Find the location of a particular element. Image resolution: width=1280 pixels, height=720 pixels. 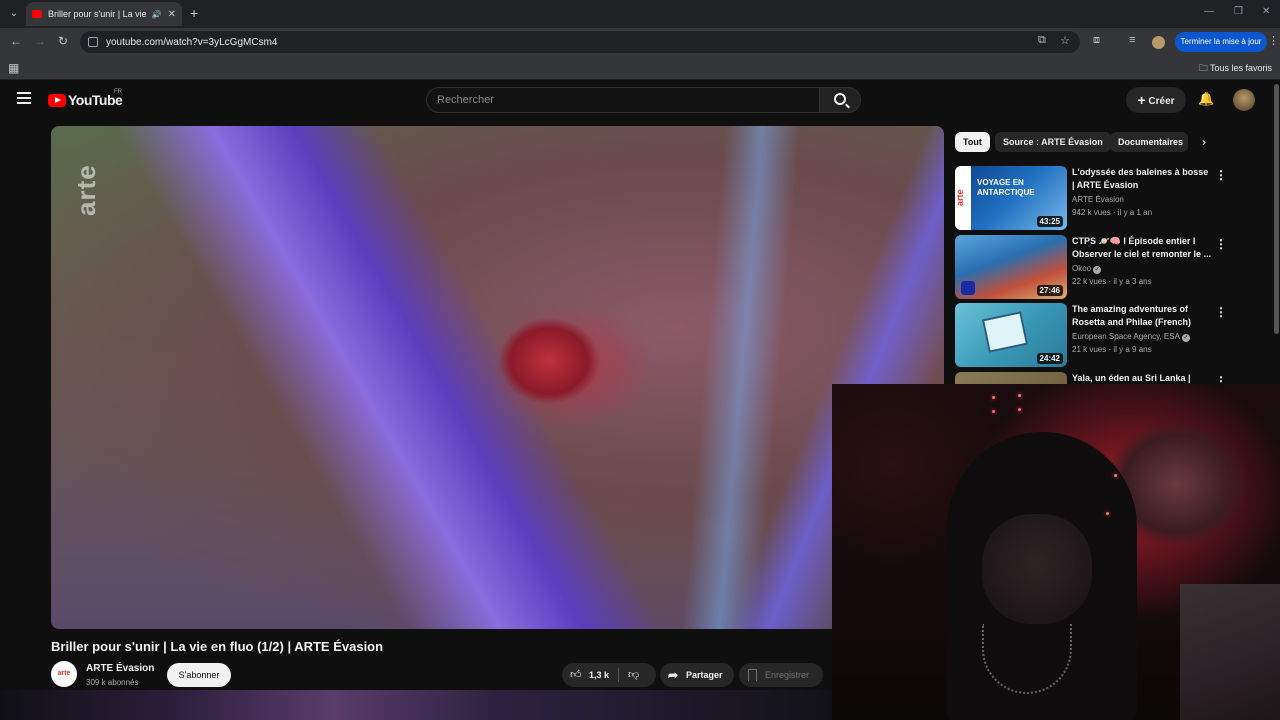

thumb-arte-logo: arte is located at coordinates (963, 198).